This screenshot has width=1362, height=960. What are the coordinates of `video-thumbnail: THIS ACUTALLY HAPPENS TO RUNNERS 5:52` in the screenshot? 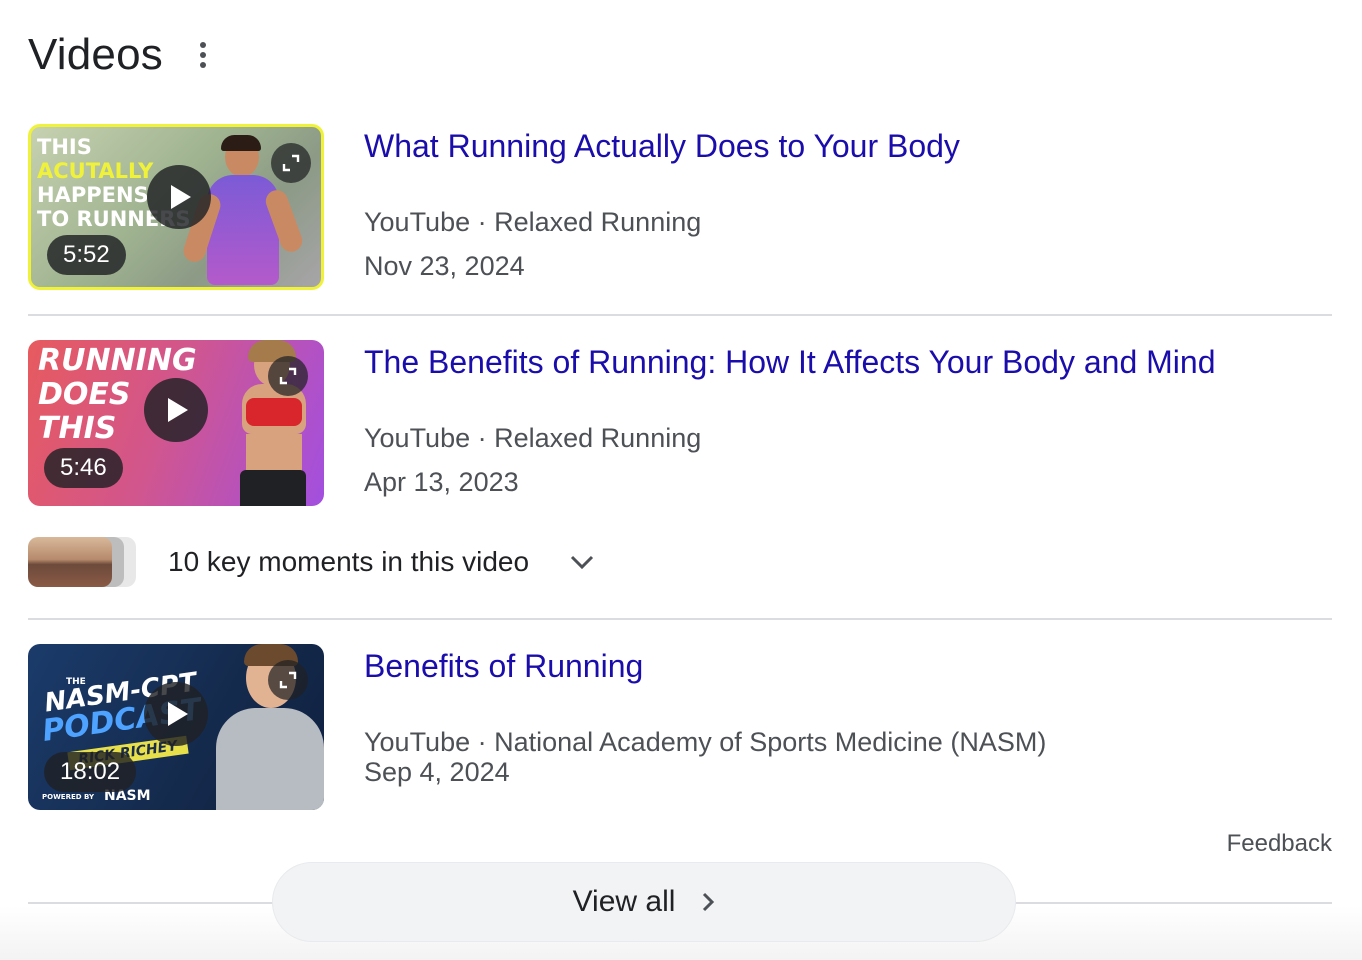 It's located at (176, 207).